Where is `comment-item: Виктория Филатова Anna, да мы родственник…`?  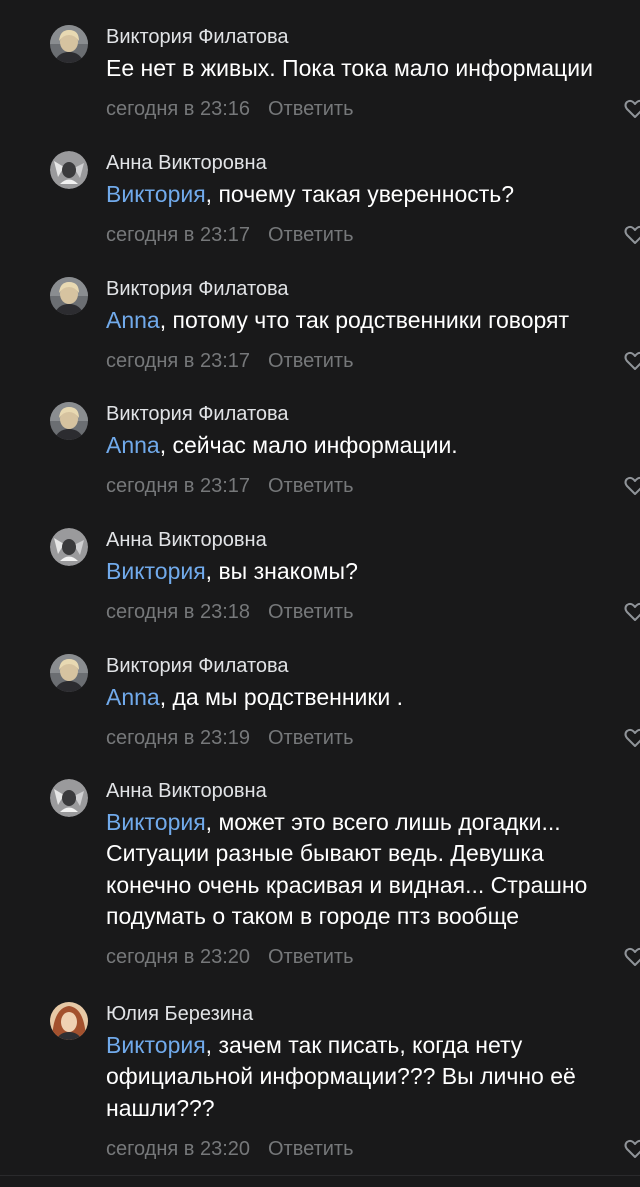
comment-item: Виктория Филатова Anna, да мы родственник… is located at coordinates (320, 702).